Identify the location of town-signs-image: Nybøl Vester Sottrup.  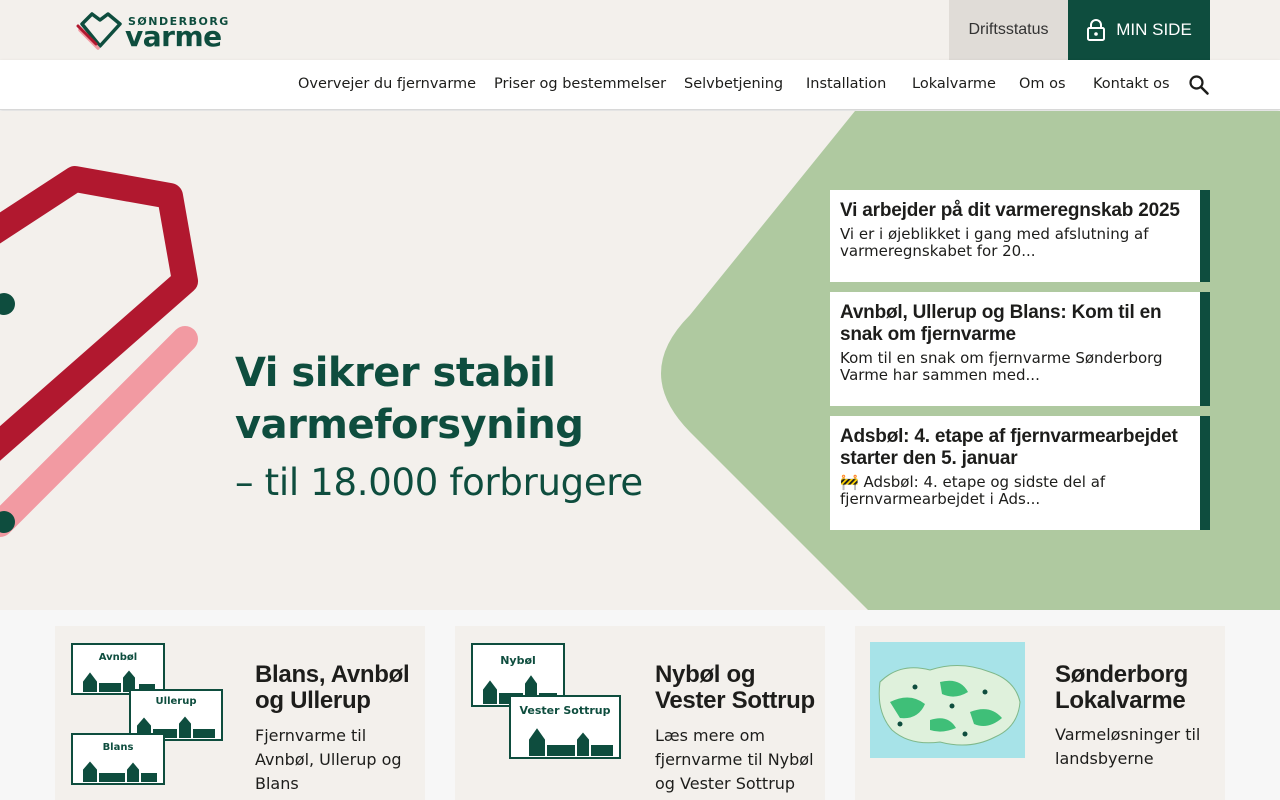
(546, 701).